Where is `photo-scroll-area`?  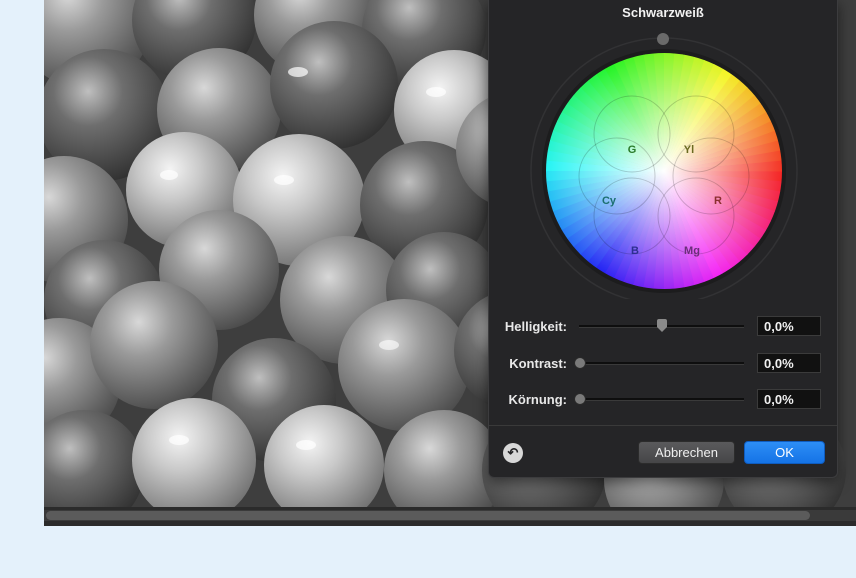 photo-scroll-area is located at coordinates (450, 516).